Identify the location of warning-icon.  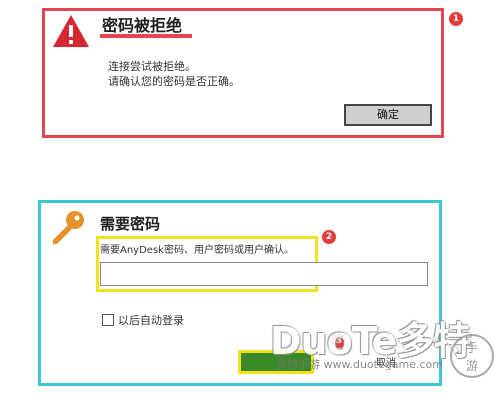
(71, 31).